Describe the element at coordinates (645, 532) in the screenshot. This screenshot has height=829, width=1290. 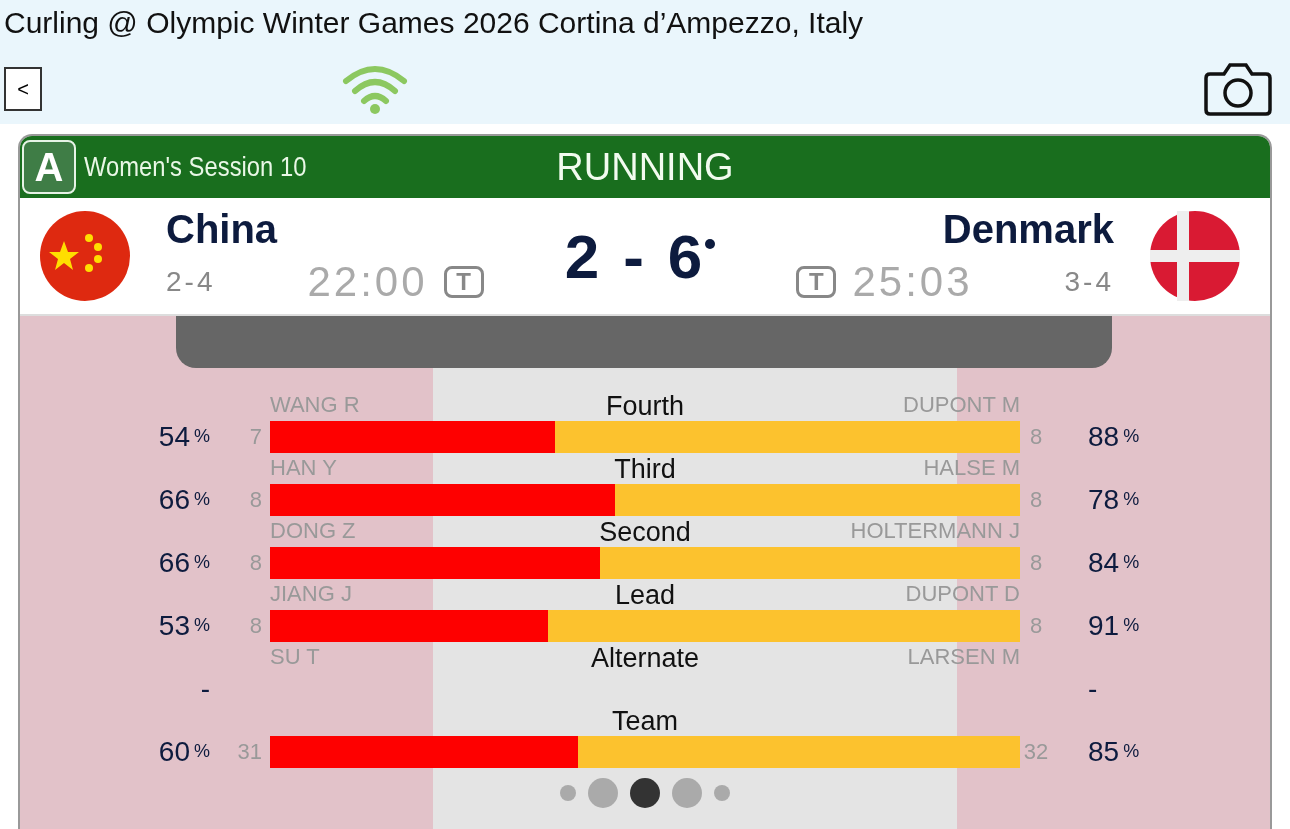
I see `position-label: Second` at that location.